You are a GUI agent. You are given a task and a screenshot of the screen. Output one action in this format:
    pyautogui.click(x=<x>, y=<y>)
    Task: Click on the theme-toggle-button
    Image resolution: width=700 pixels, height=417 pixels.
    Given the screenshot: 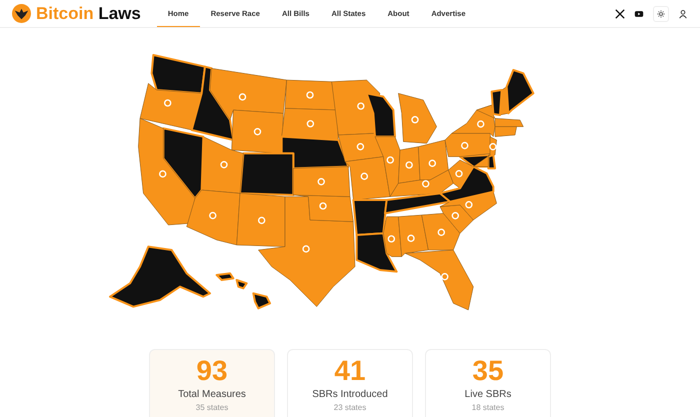 What is the action you would take?
    pyautogui.click(x=661, y=14)
    